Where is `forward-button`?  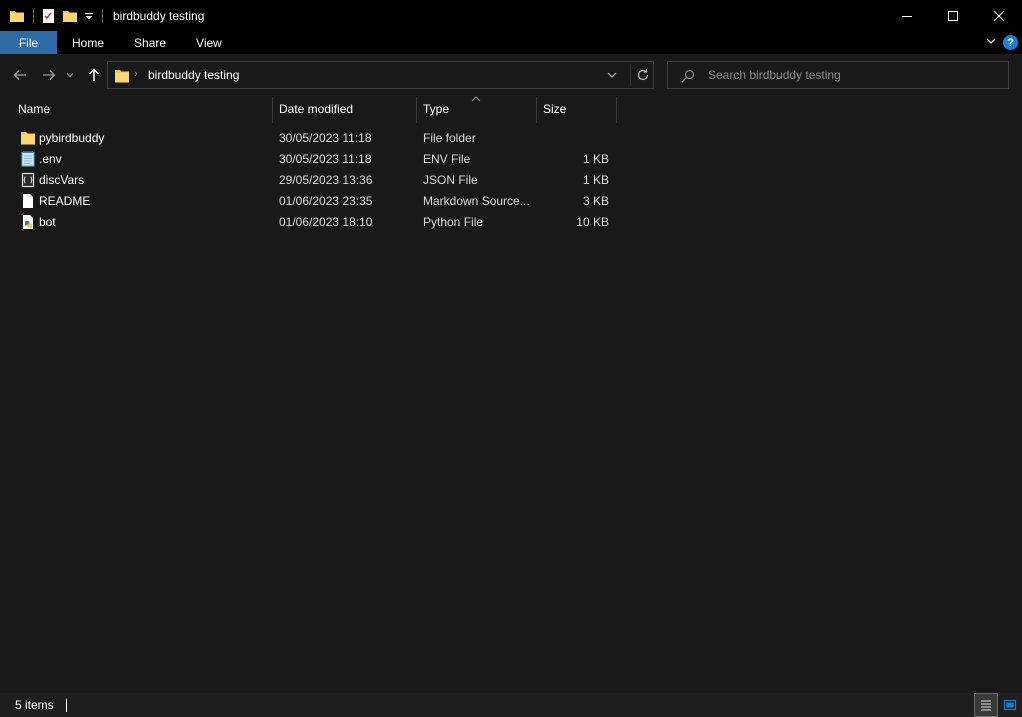
forward-button is located at coordinates (49, 75).